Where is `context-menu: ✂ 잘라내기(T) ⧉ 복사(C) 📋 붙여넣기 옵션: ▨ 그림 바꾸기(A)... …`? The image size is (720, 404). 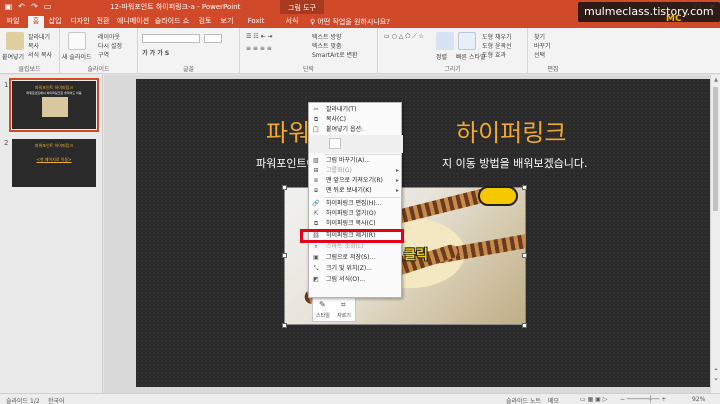
context-menu: ✂ 잘라내기(T) ⧉ 복사(C) 📋 붙여넣기 옵션: ▨ 그림 바꾸기(A)... … is located at coordinates (355, 200).